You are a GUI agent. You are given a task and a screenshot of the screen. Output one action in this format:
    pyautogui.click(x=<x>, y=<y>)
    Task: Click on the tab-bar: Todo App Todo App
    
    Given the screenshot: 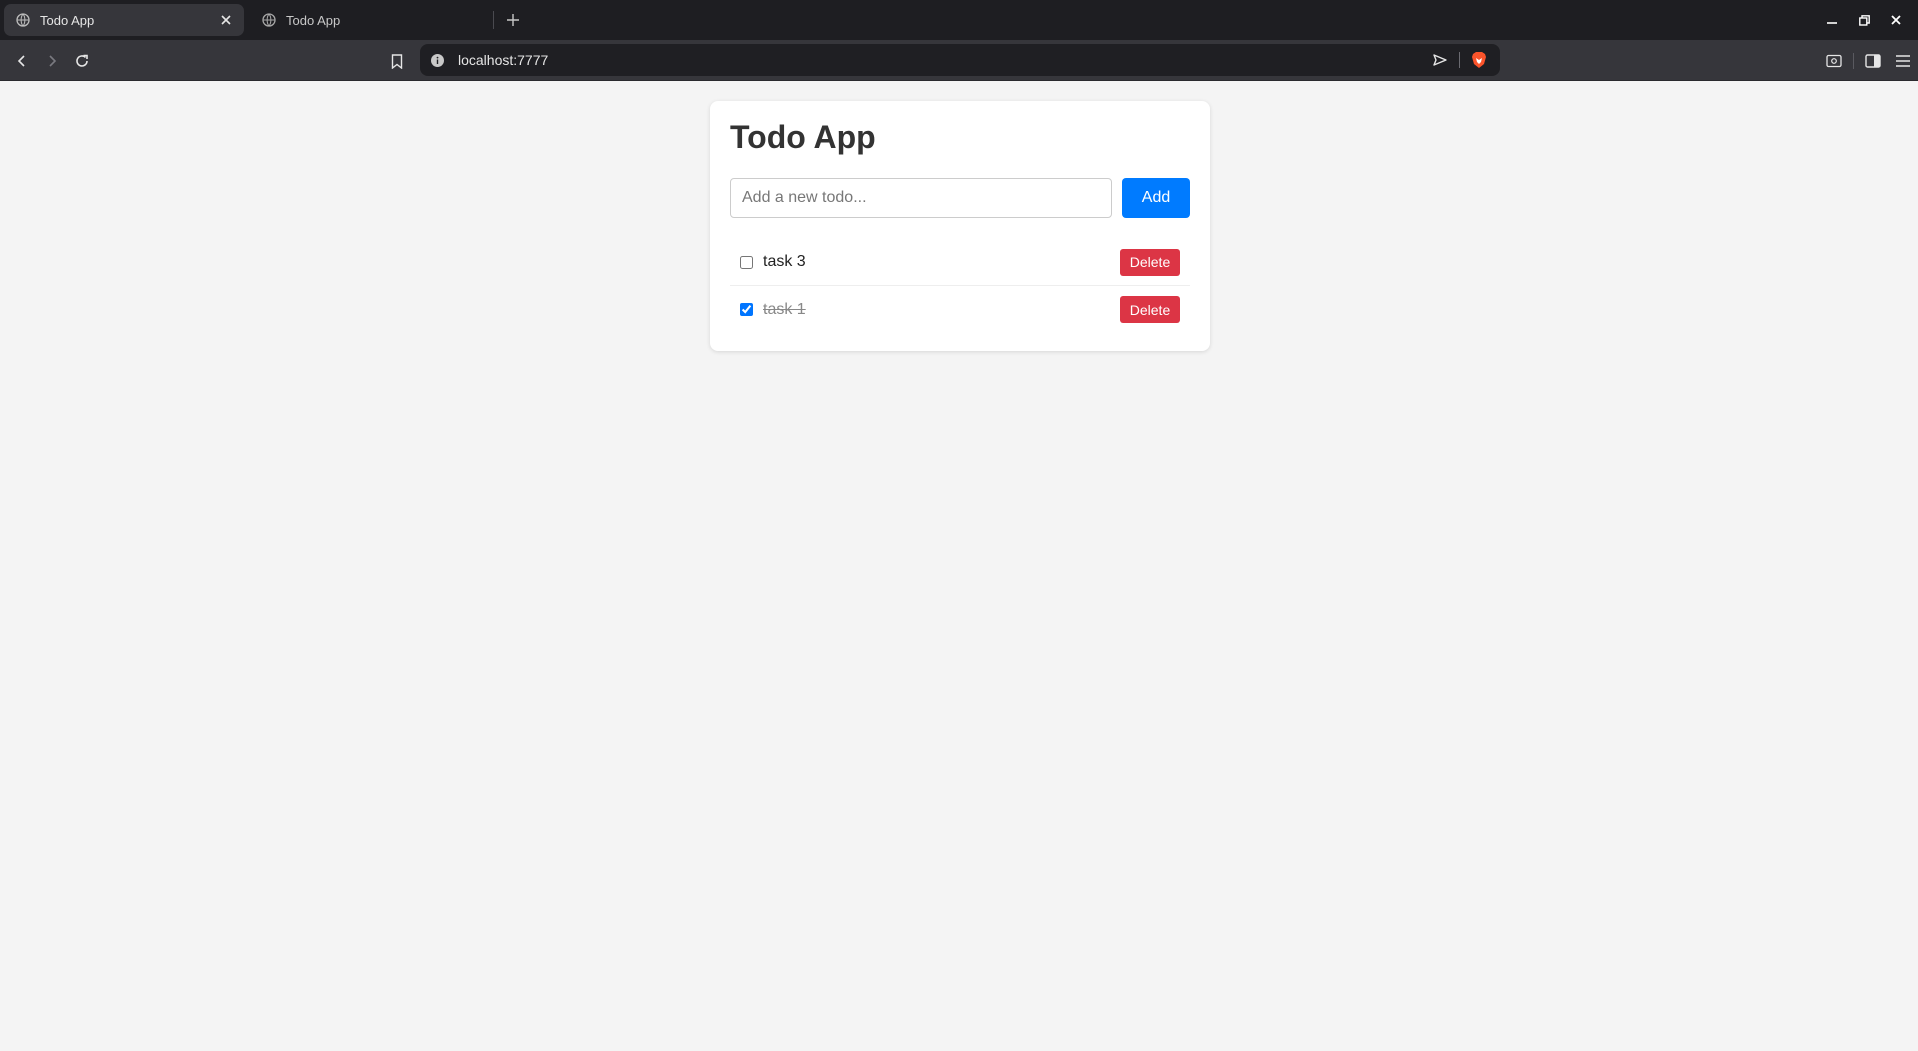 What is the action you would take?
    pyautogui.click(x=959, y=20)
    